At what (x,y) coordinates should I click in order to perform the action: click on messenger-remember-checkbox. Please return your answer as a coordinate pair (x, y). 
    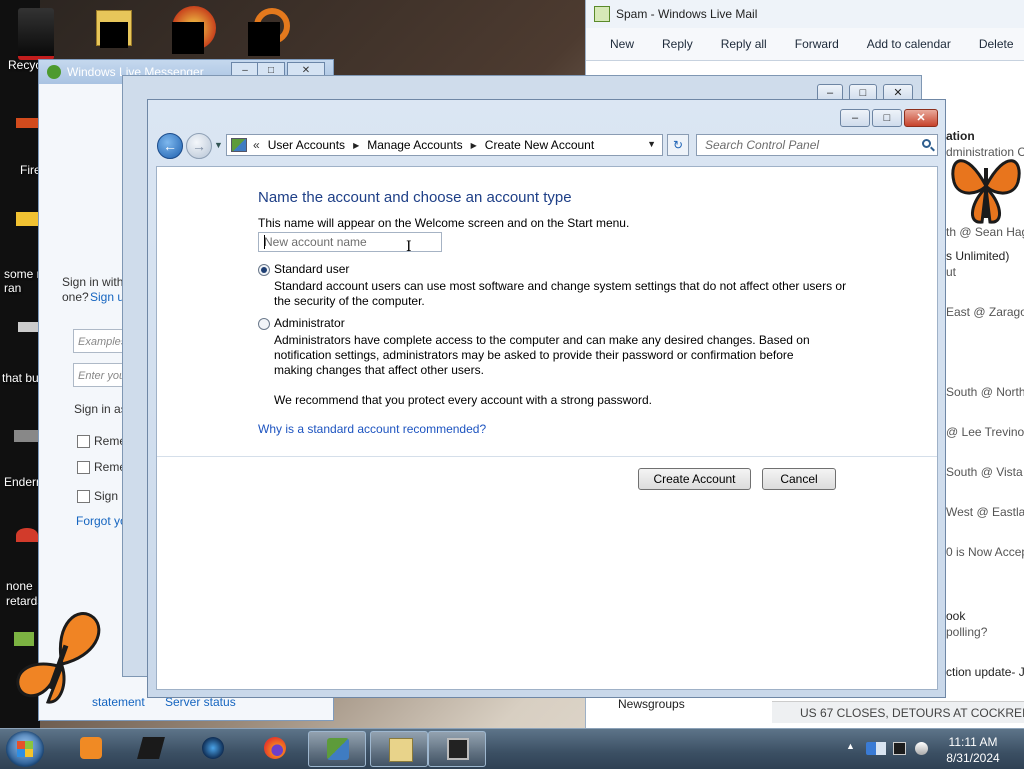
    Looking at the image, I should click on (83, 441).